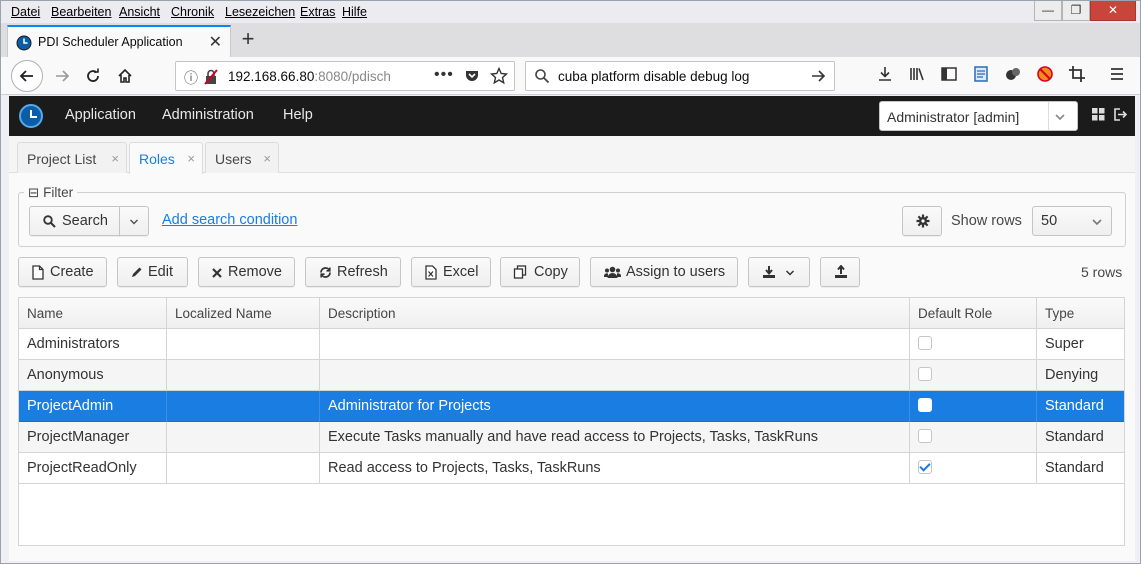 Image resolution: width=1141 pixels, height=564 pixels. I want to click on add-search-condition-link: Add search condition, so click(229, 220).